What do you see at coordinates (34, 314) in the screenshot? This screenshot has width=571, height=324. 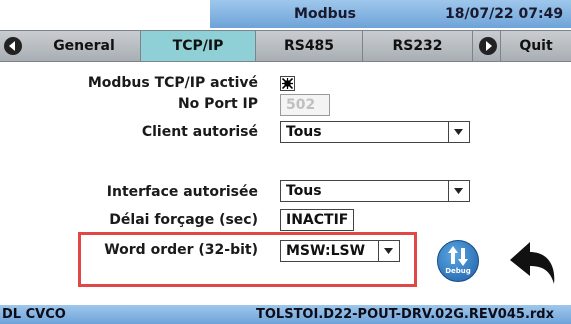 I see `status-left: DL CVCO` at bounding box center [34, 314].